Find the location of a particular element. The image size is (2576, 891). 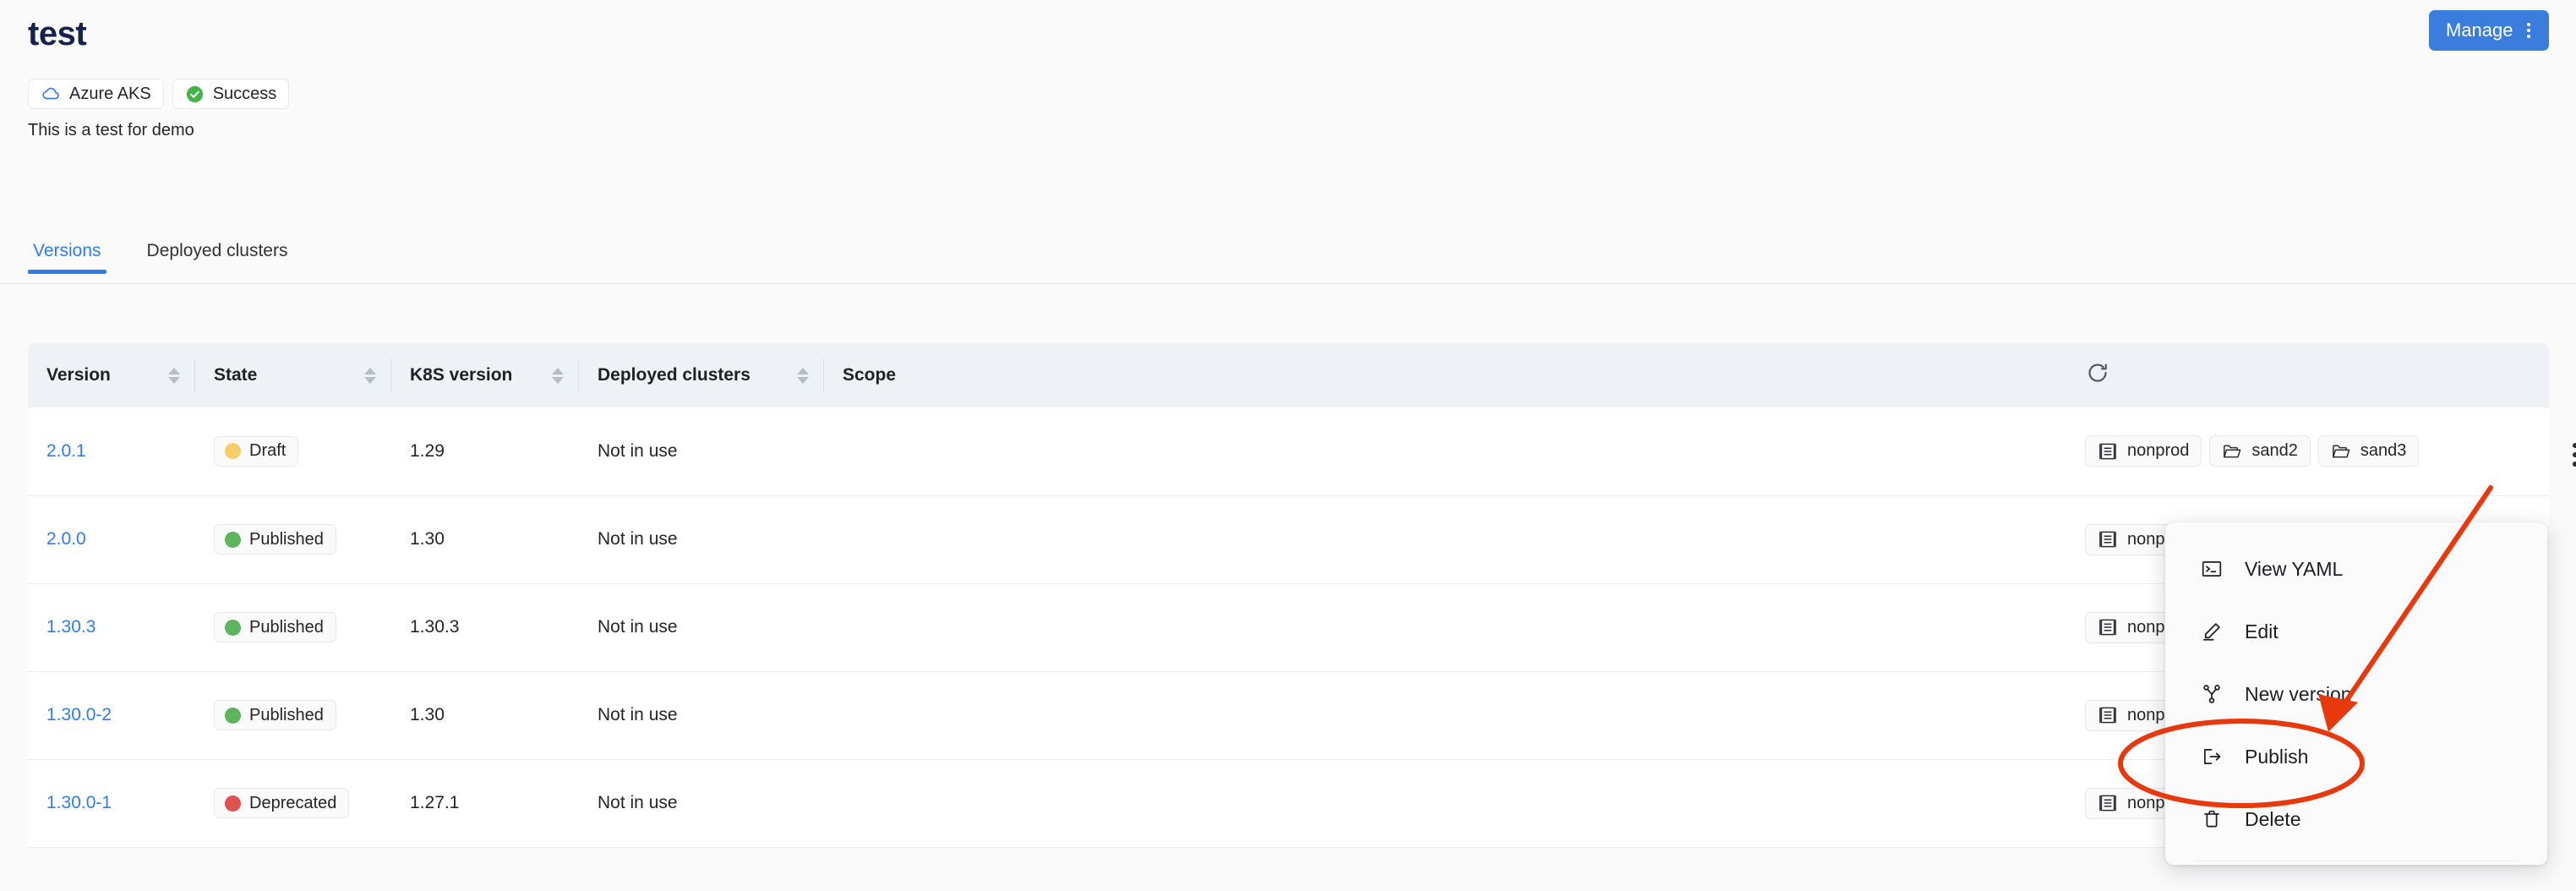

cell-version: 1.30.0-1 is located at coordinates (112, 803).